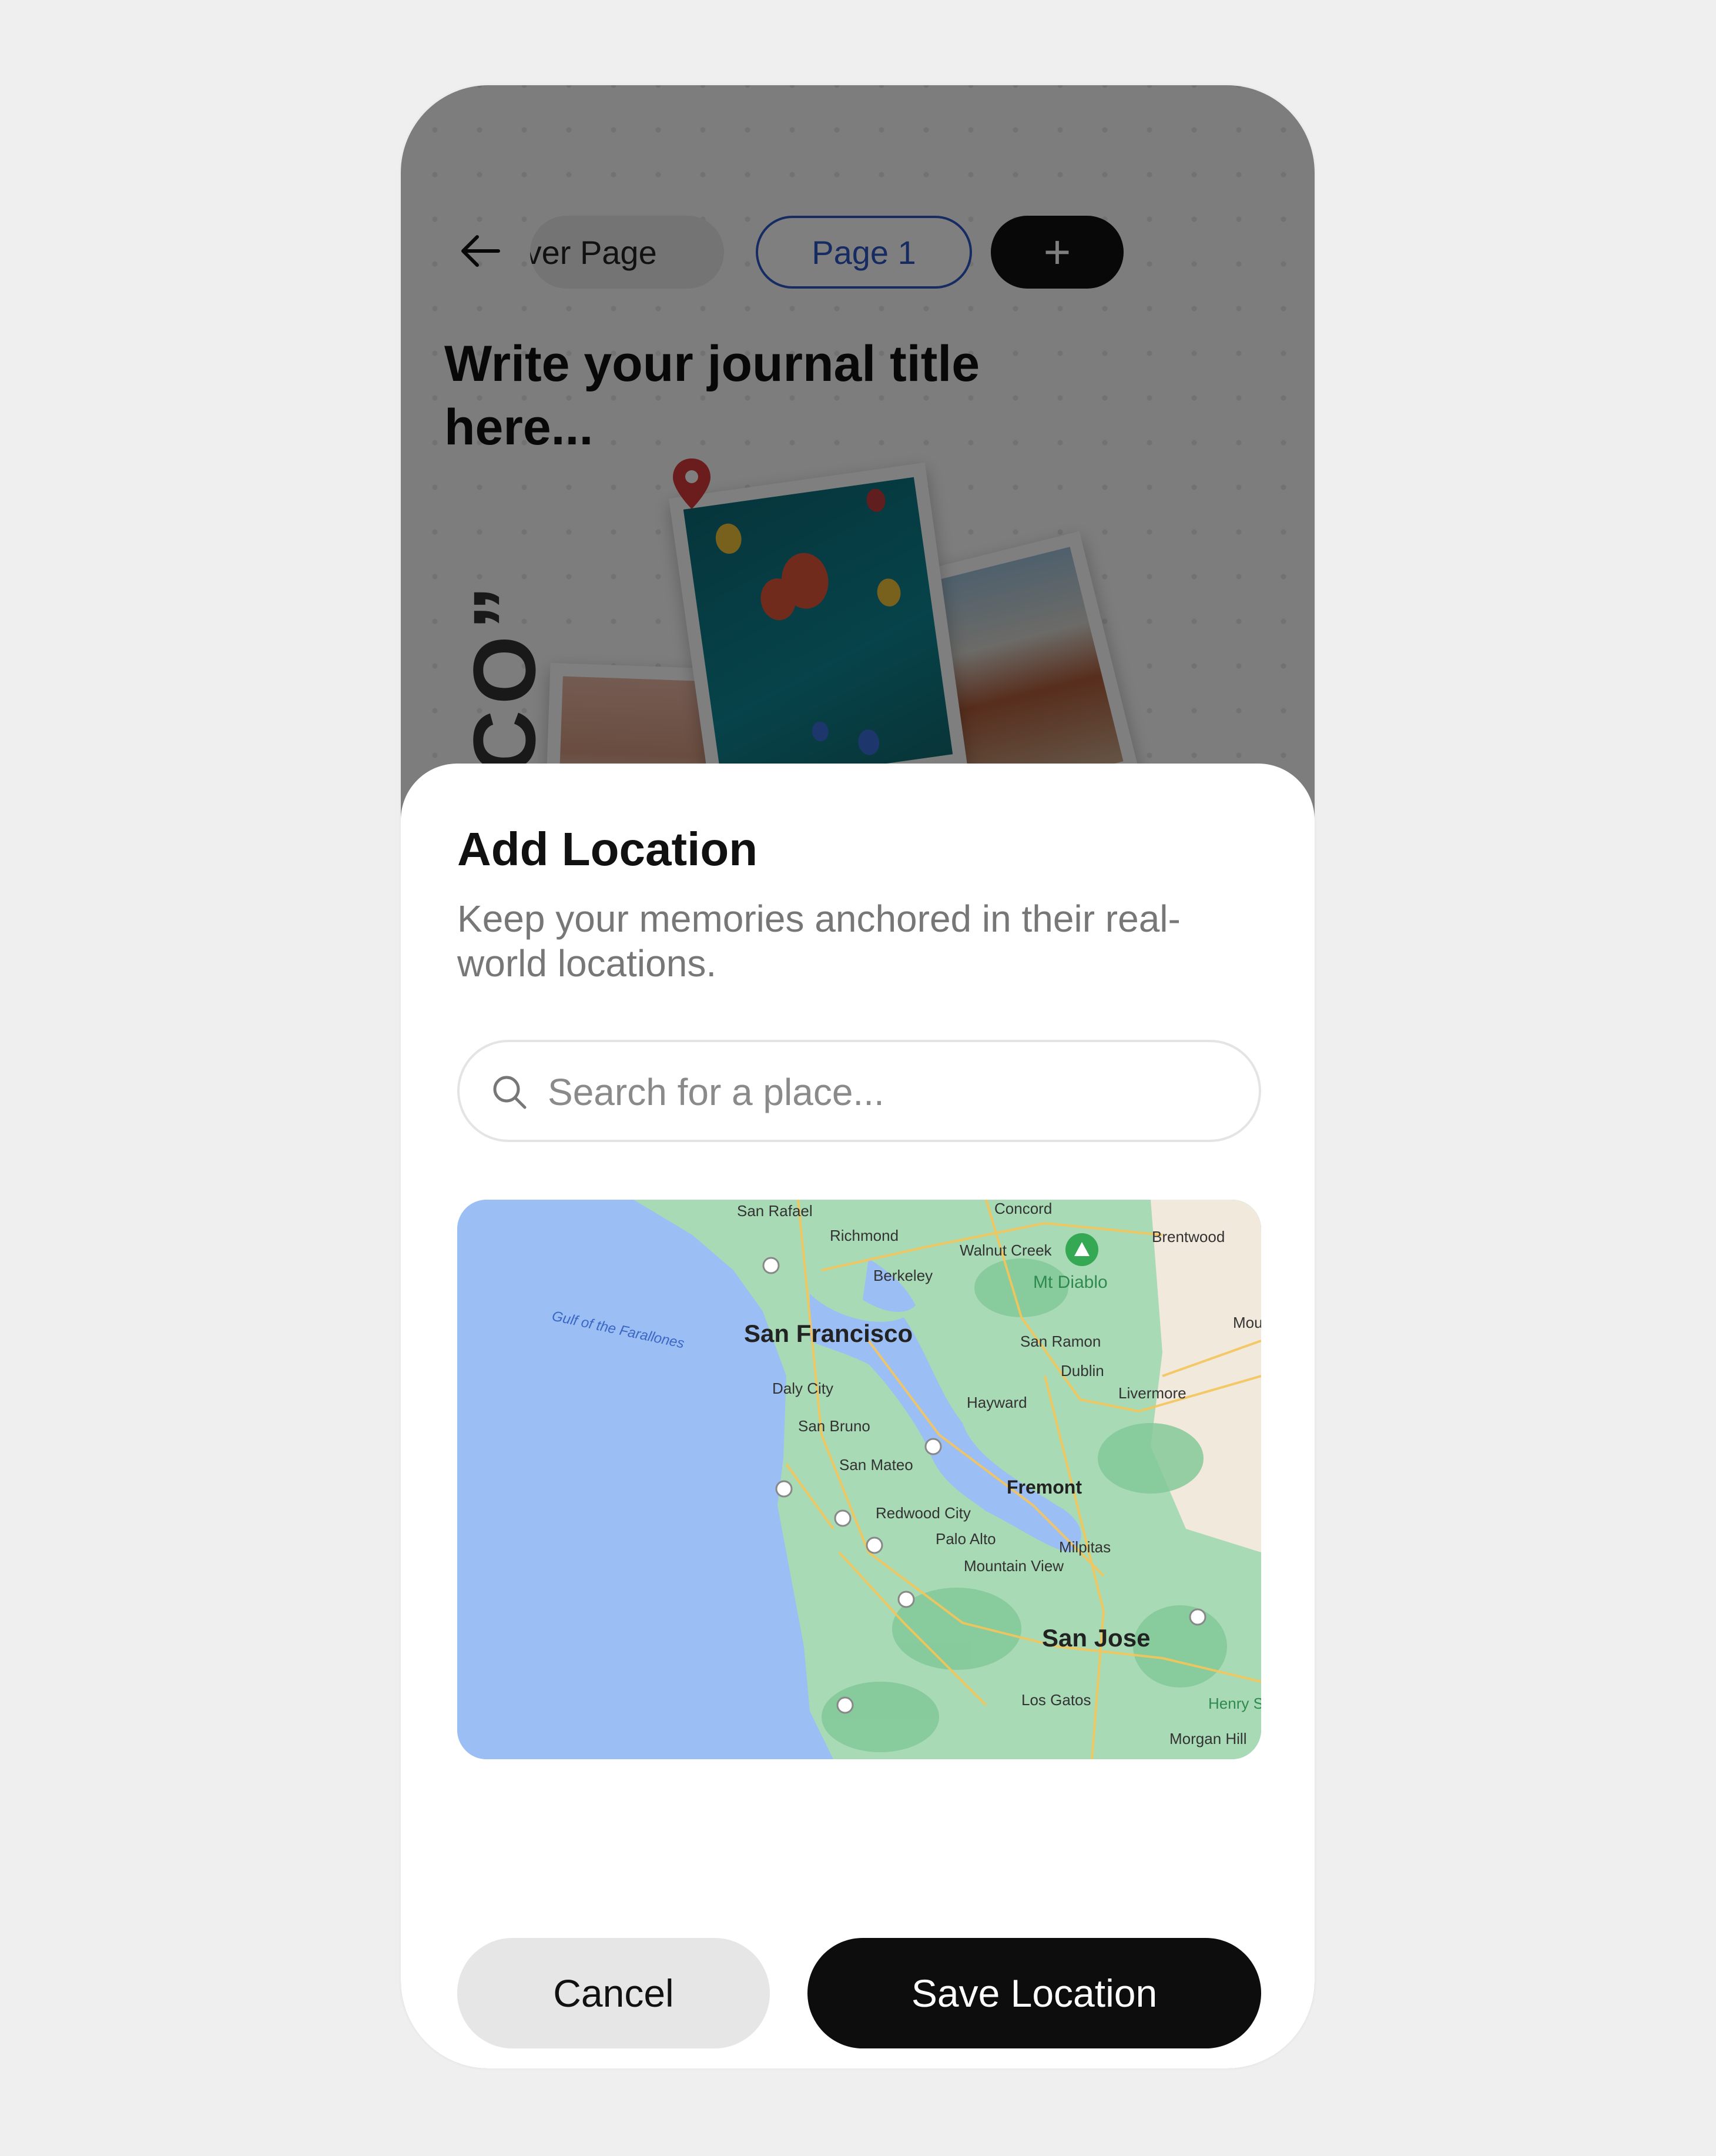  I want to click on map-label-morgan-hill: Morgan Hill, so click(1208, 1738).